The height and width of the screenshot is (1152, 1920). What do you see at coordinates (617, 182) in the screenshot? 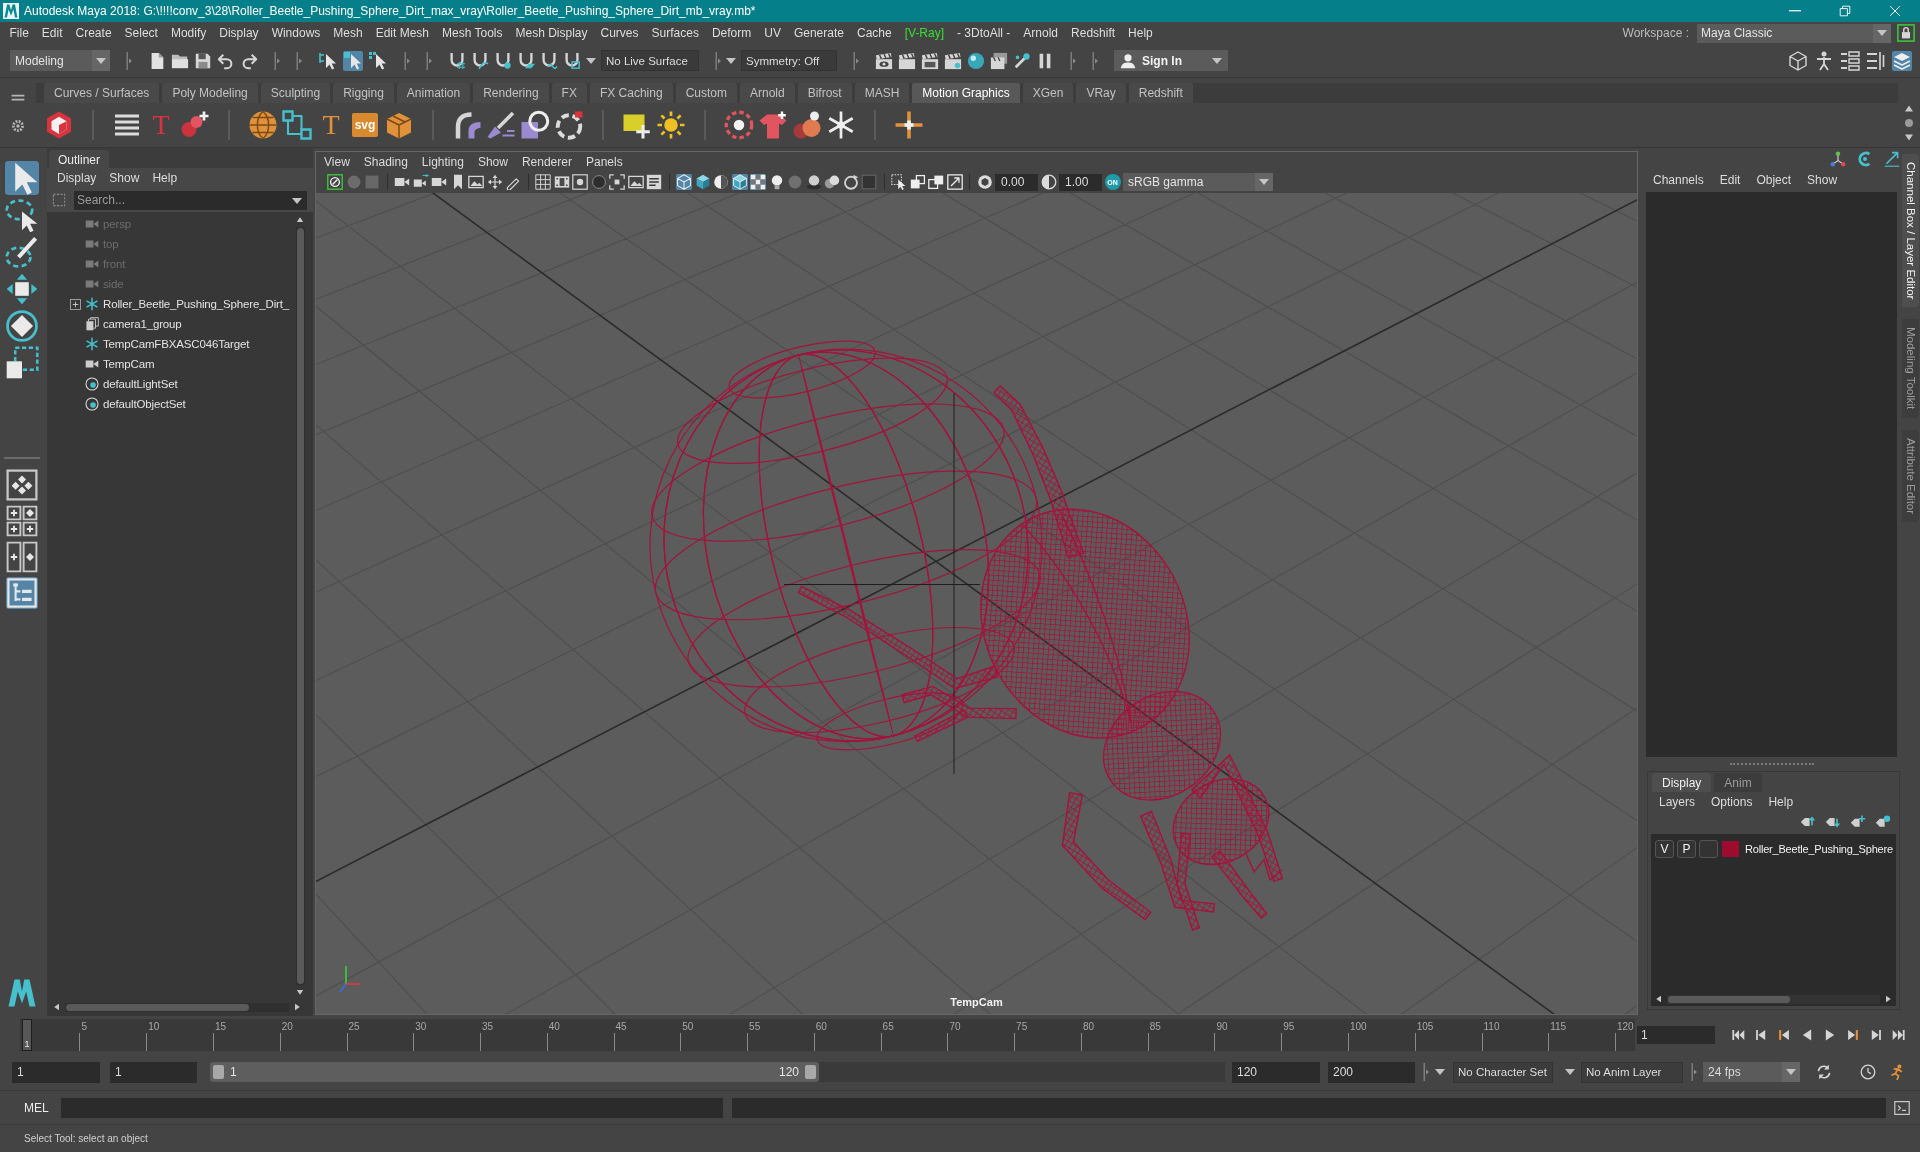
I see `corner-frame-icon` at bounding box center [617, 182].